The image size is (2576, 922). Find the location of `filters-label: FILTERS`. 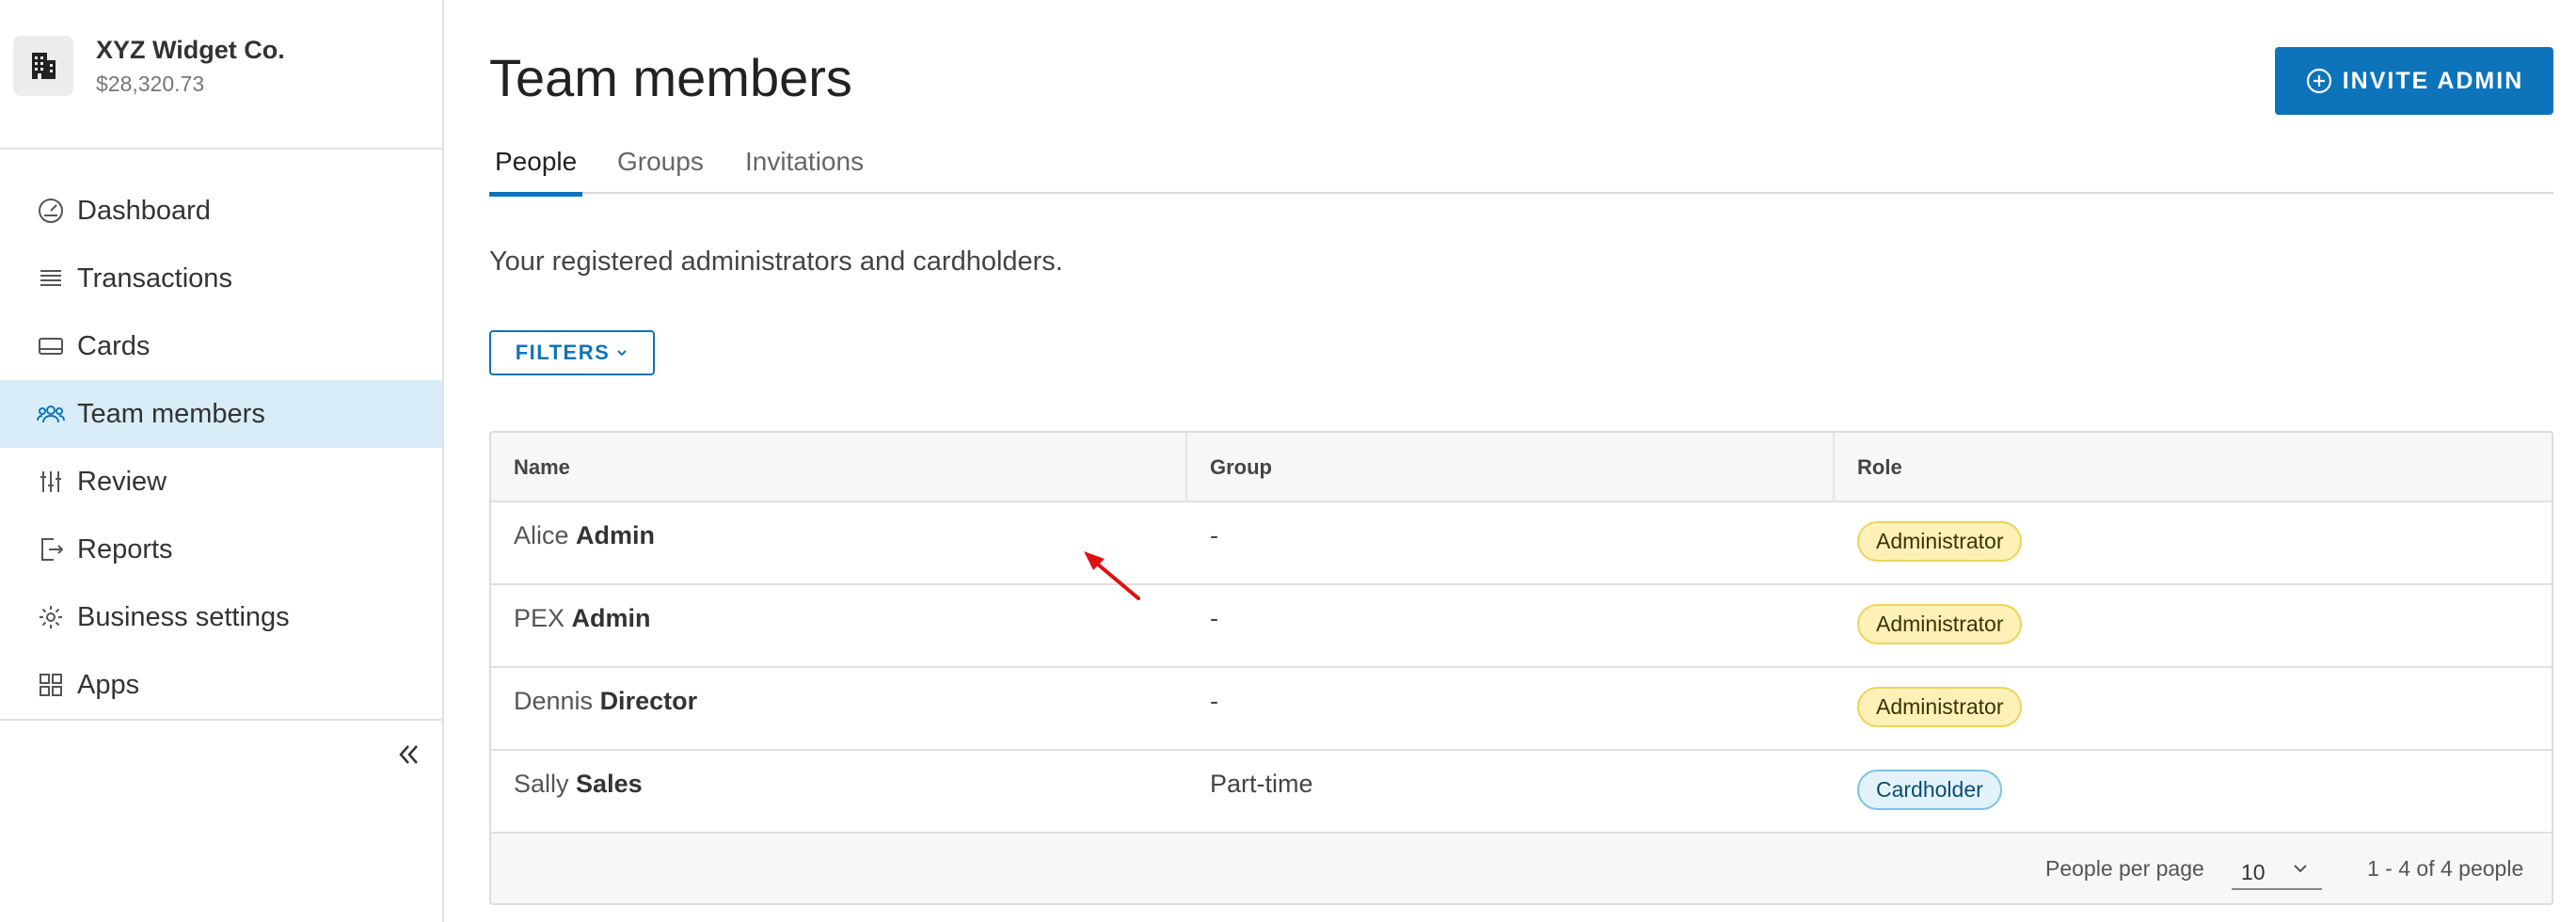

filters-label: FILTERS is located at coordinates (563, 352).